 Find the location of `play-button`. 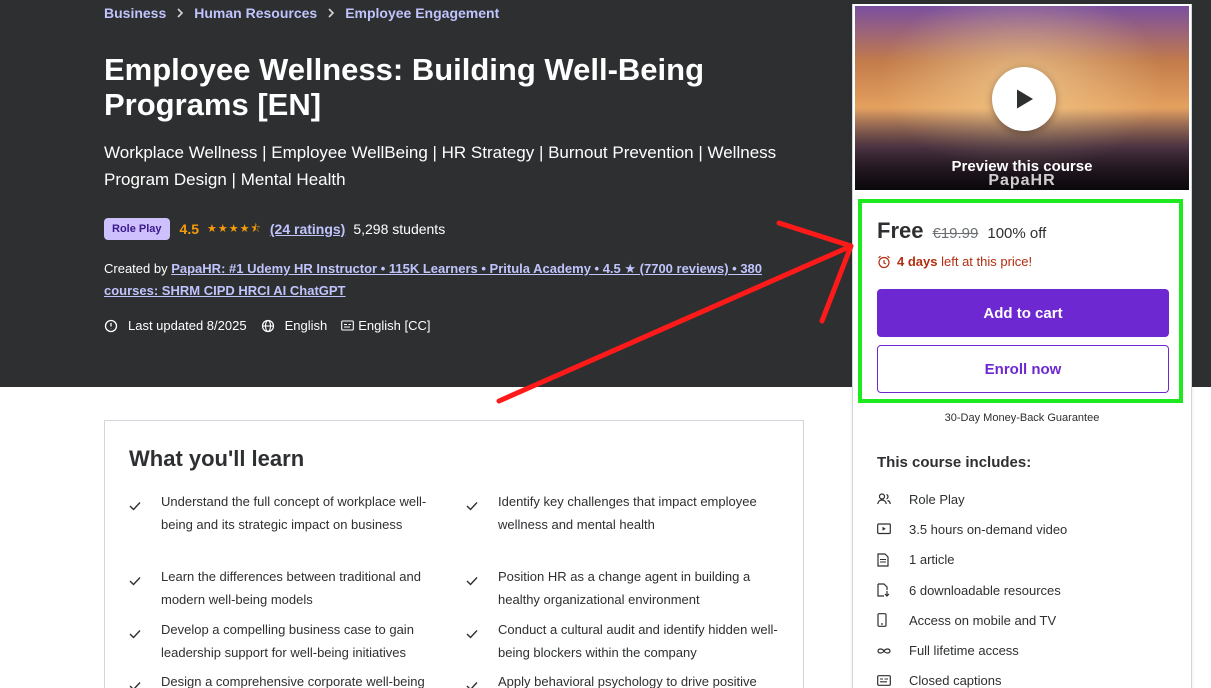

play-button is located at coordinates (1024, 99).